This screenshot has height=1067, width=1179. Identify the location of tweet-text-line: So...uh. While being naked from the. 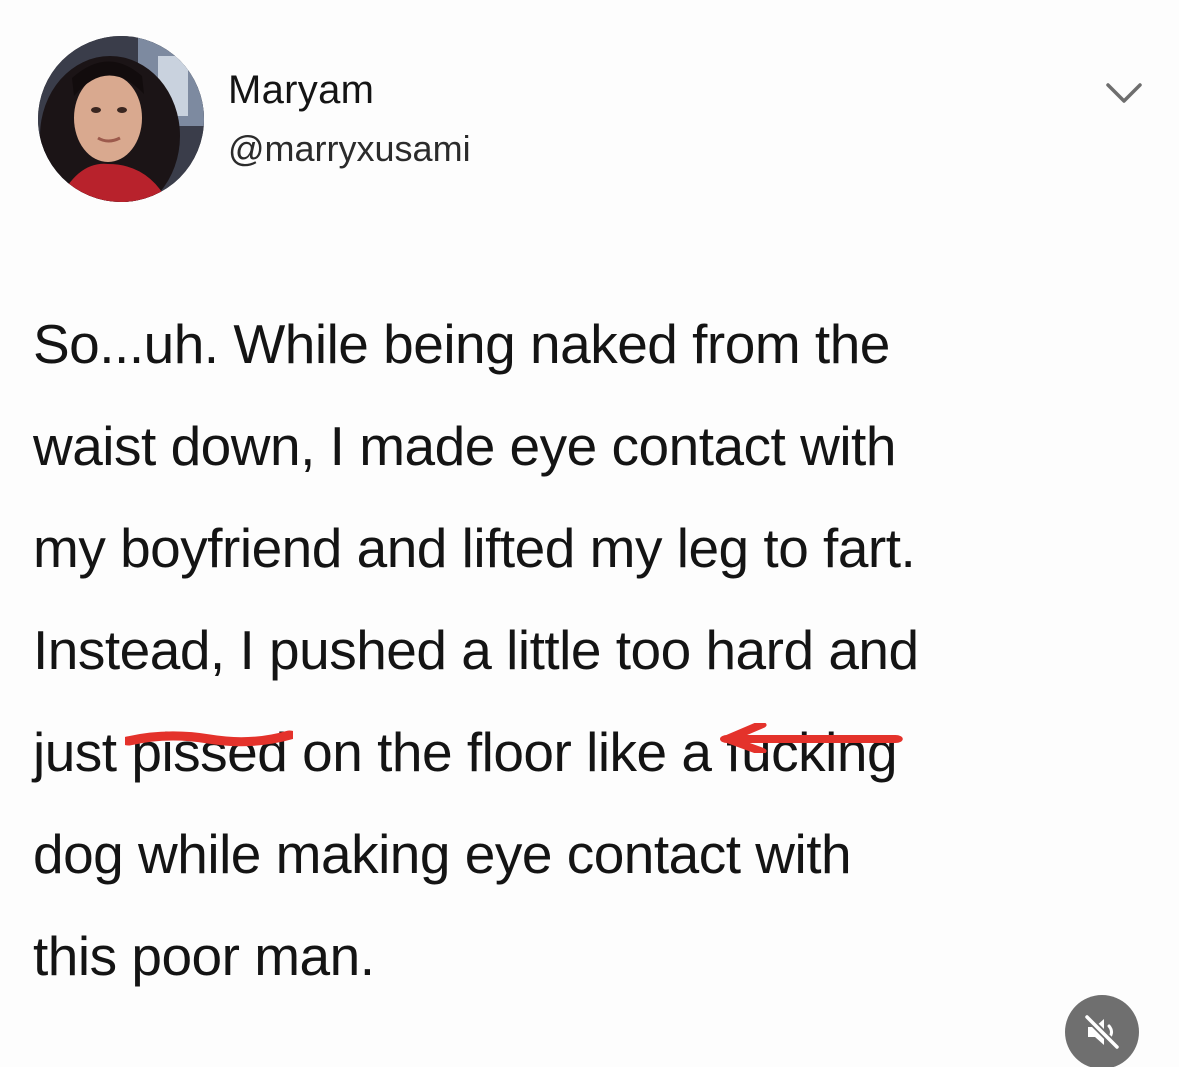
(461, 344).